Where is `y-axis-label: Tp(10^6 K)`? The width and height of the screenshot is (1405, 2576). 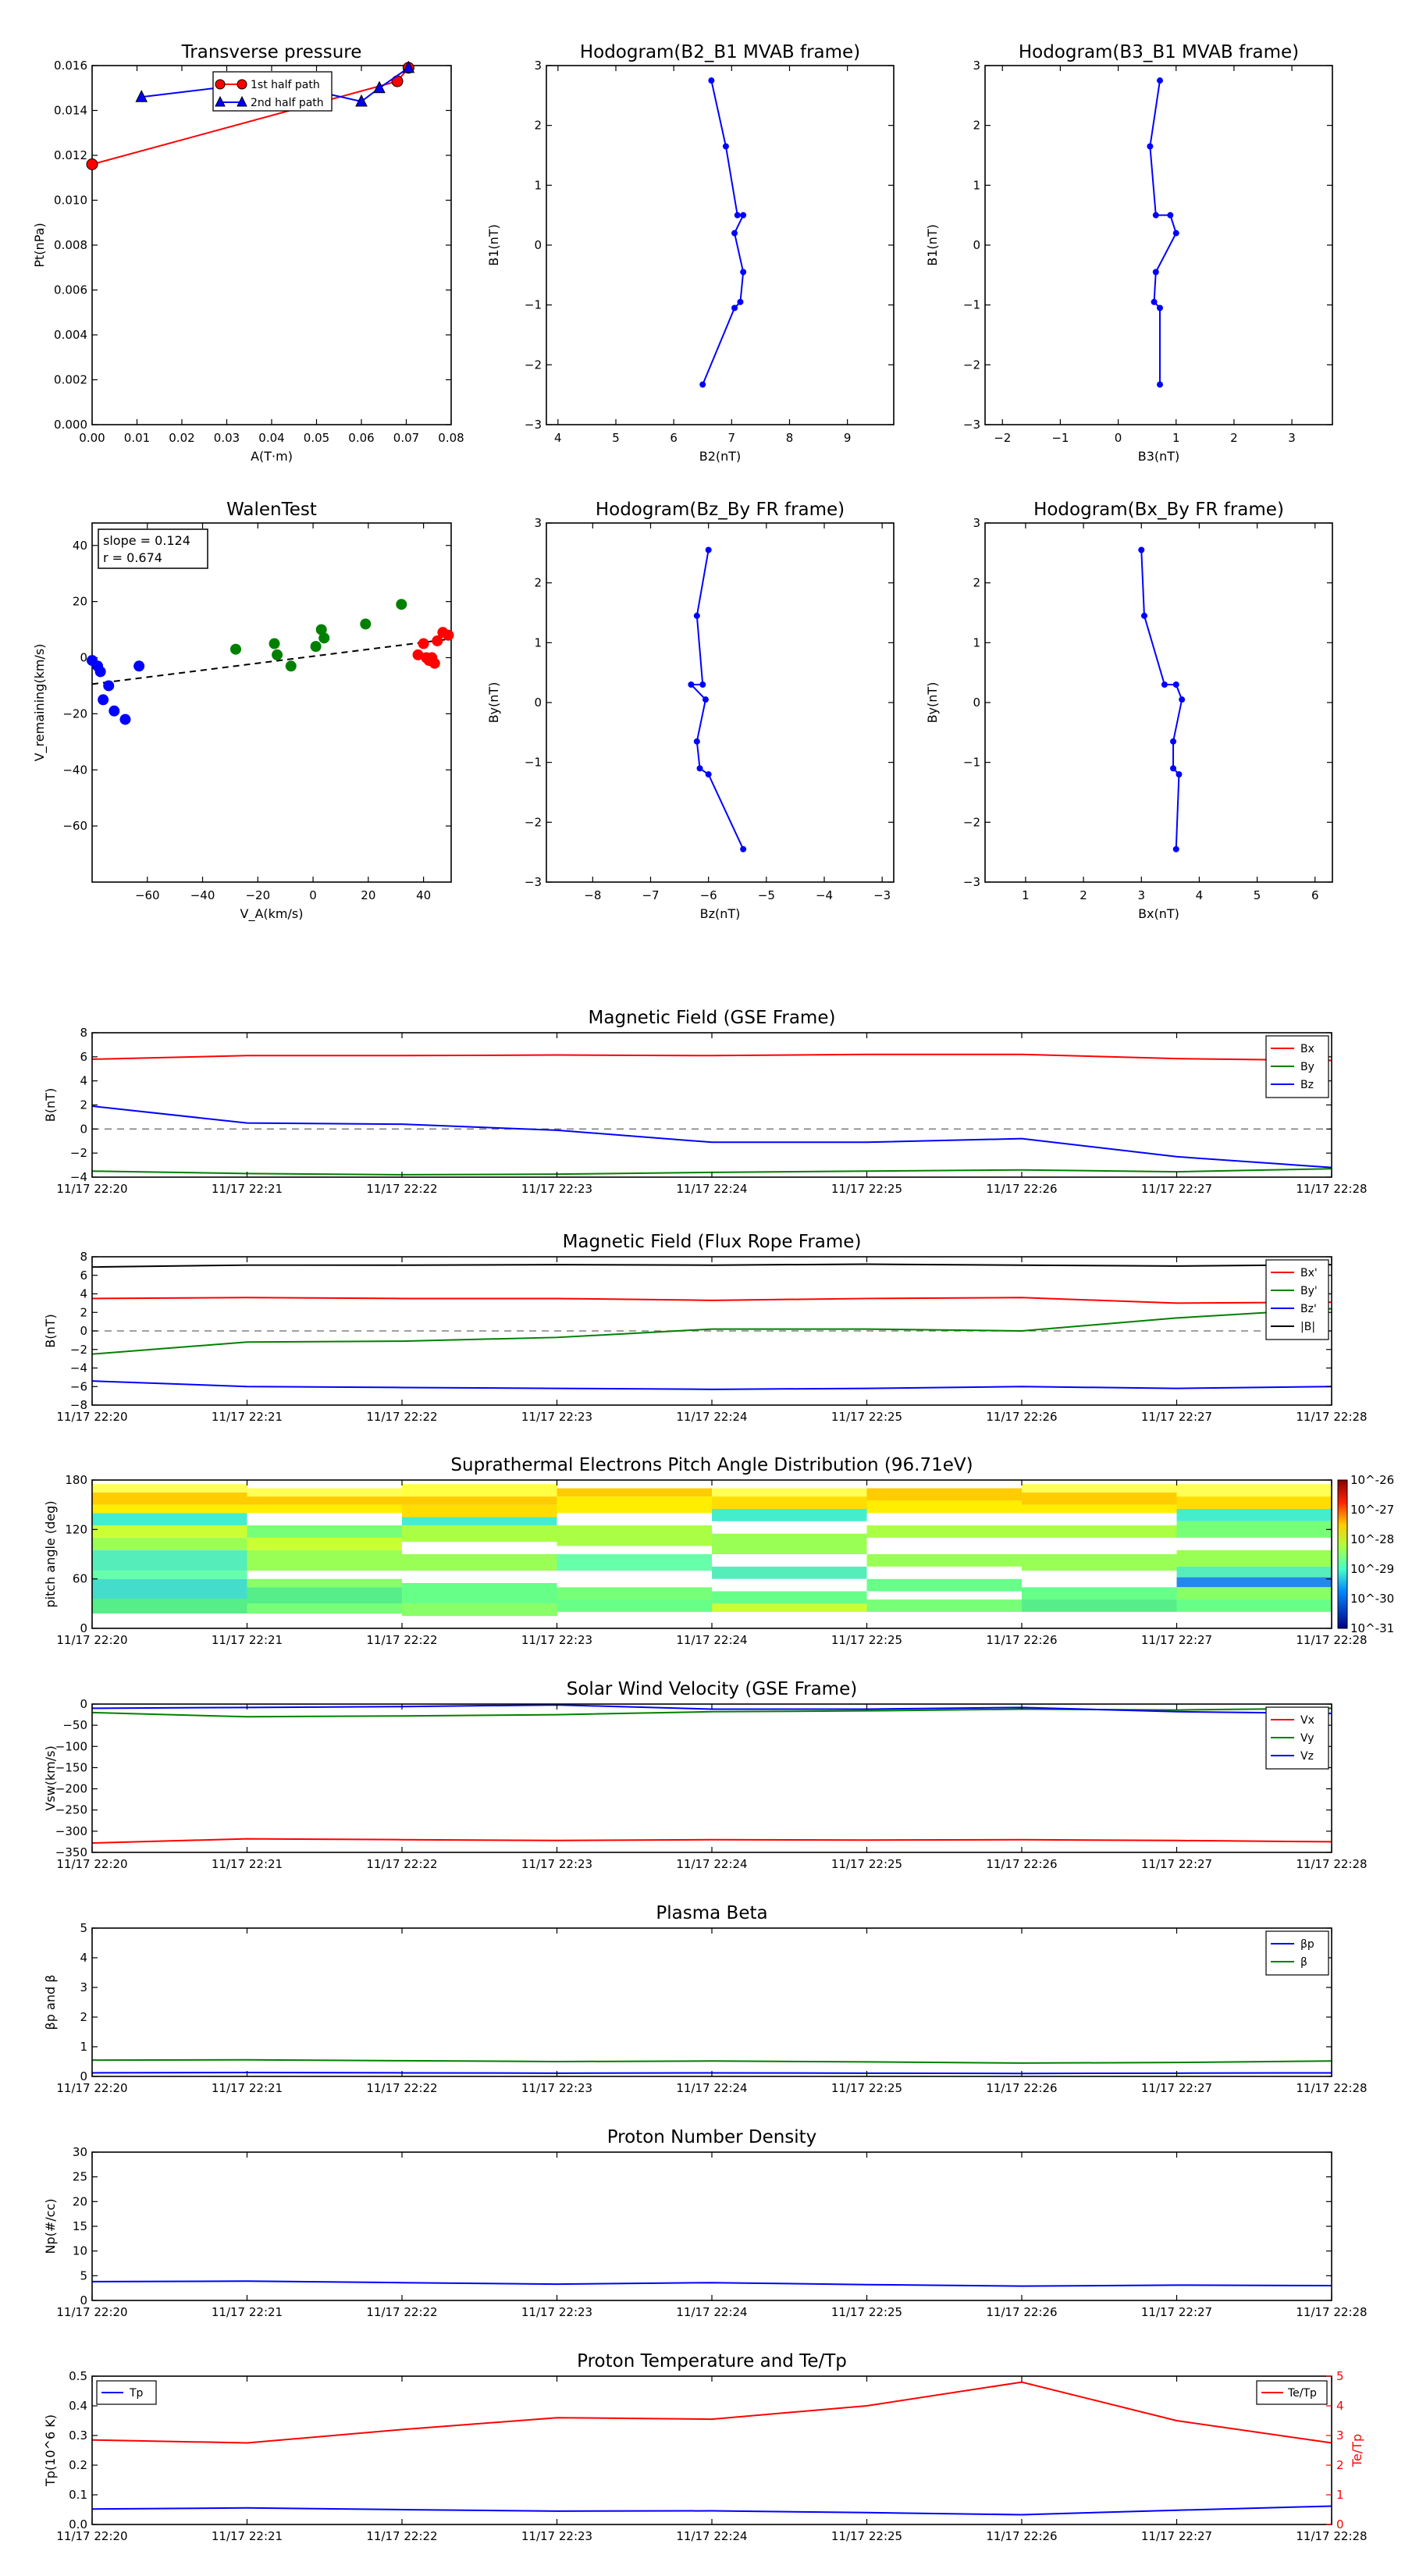
y-axis-label: Tp(10^6 K) is located at coordinates (51, 2450).